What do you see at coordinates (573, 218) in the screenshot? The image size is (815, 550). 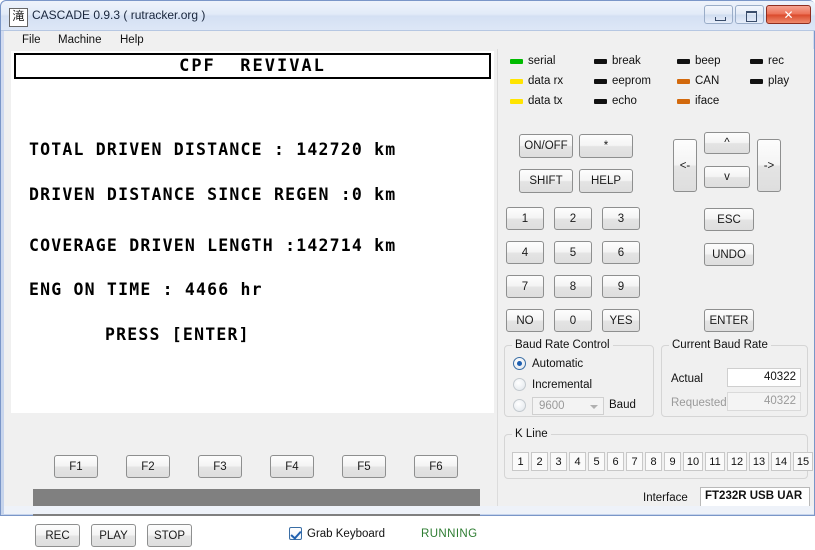 I see `key-2: 2` at bounding box center [573, 218].